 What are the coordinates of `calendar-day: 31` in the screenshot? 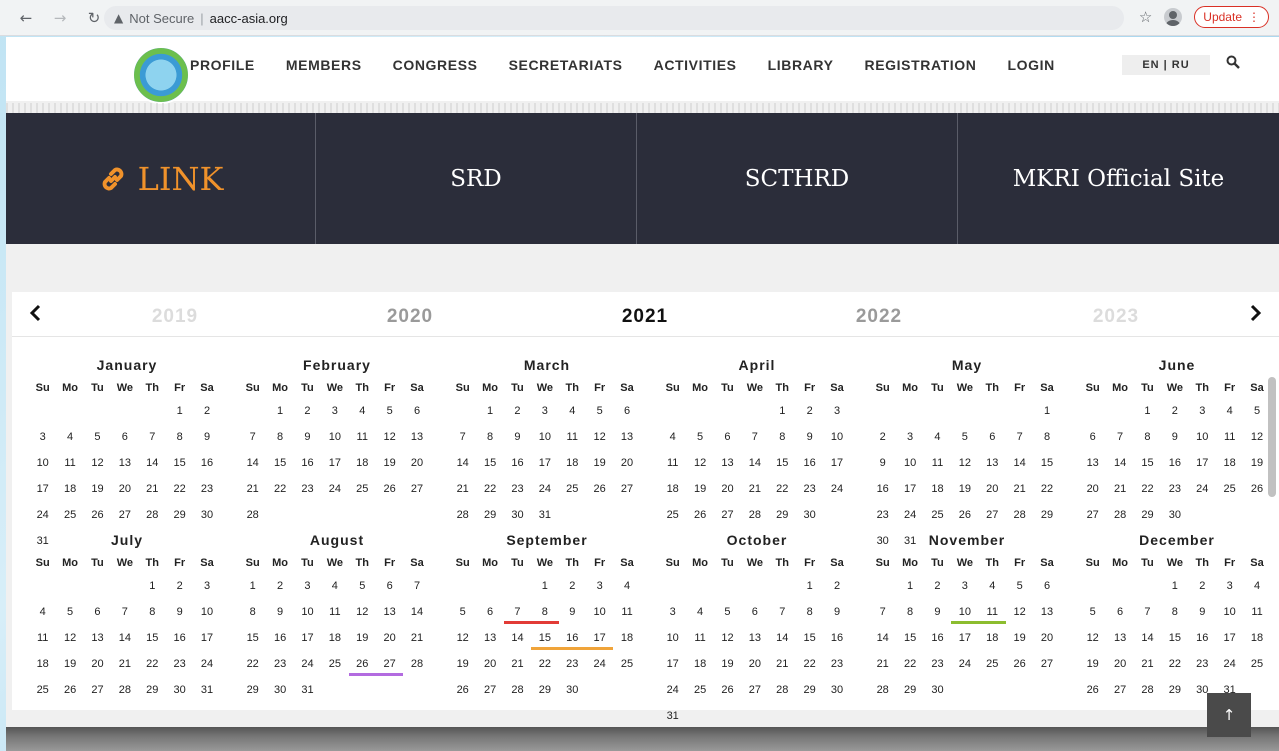 It's located at (672, 716).